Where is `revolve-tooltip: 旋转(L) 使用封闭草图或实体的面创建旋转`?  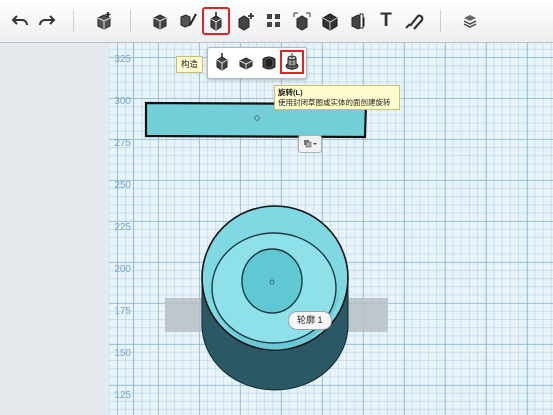
revolve-tooltip: 旋转(L) 使用封闭草图或实体的面创建旋转 is located at coordinates (337, 97).